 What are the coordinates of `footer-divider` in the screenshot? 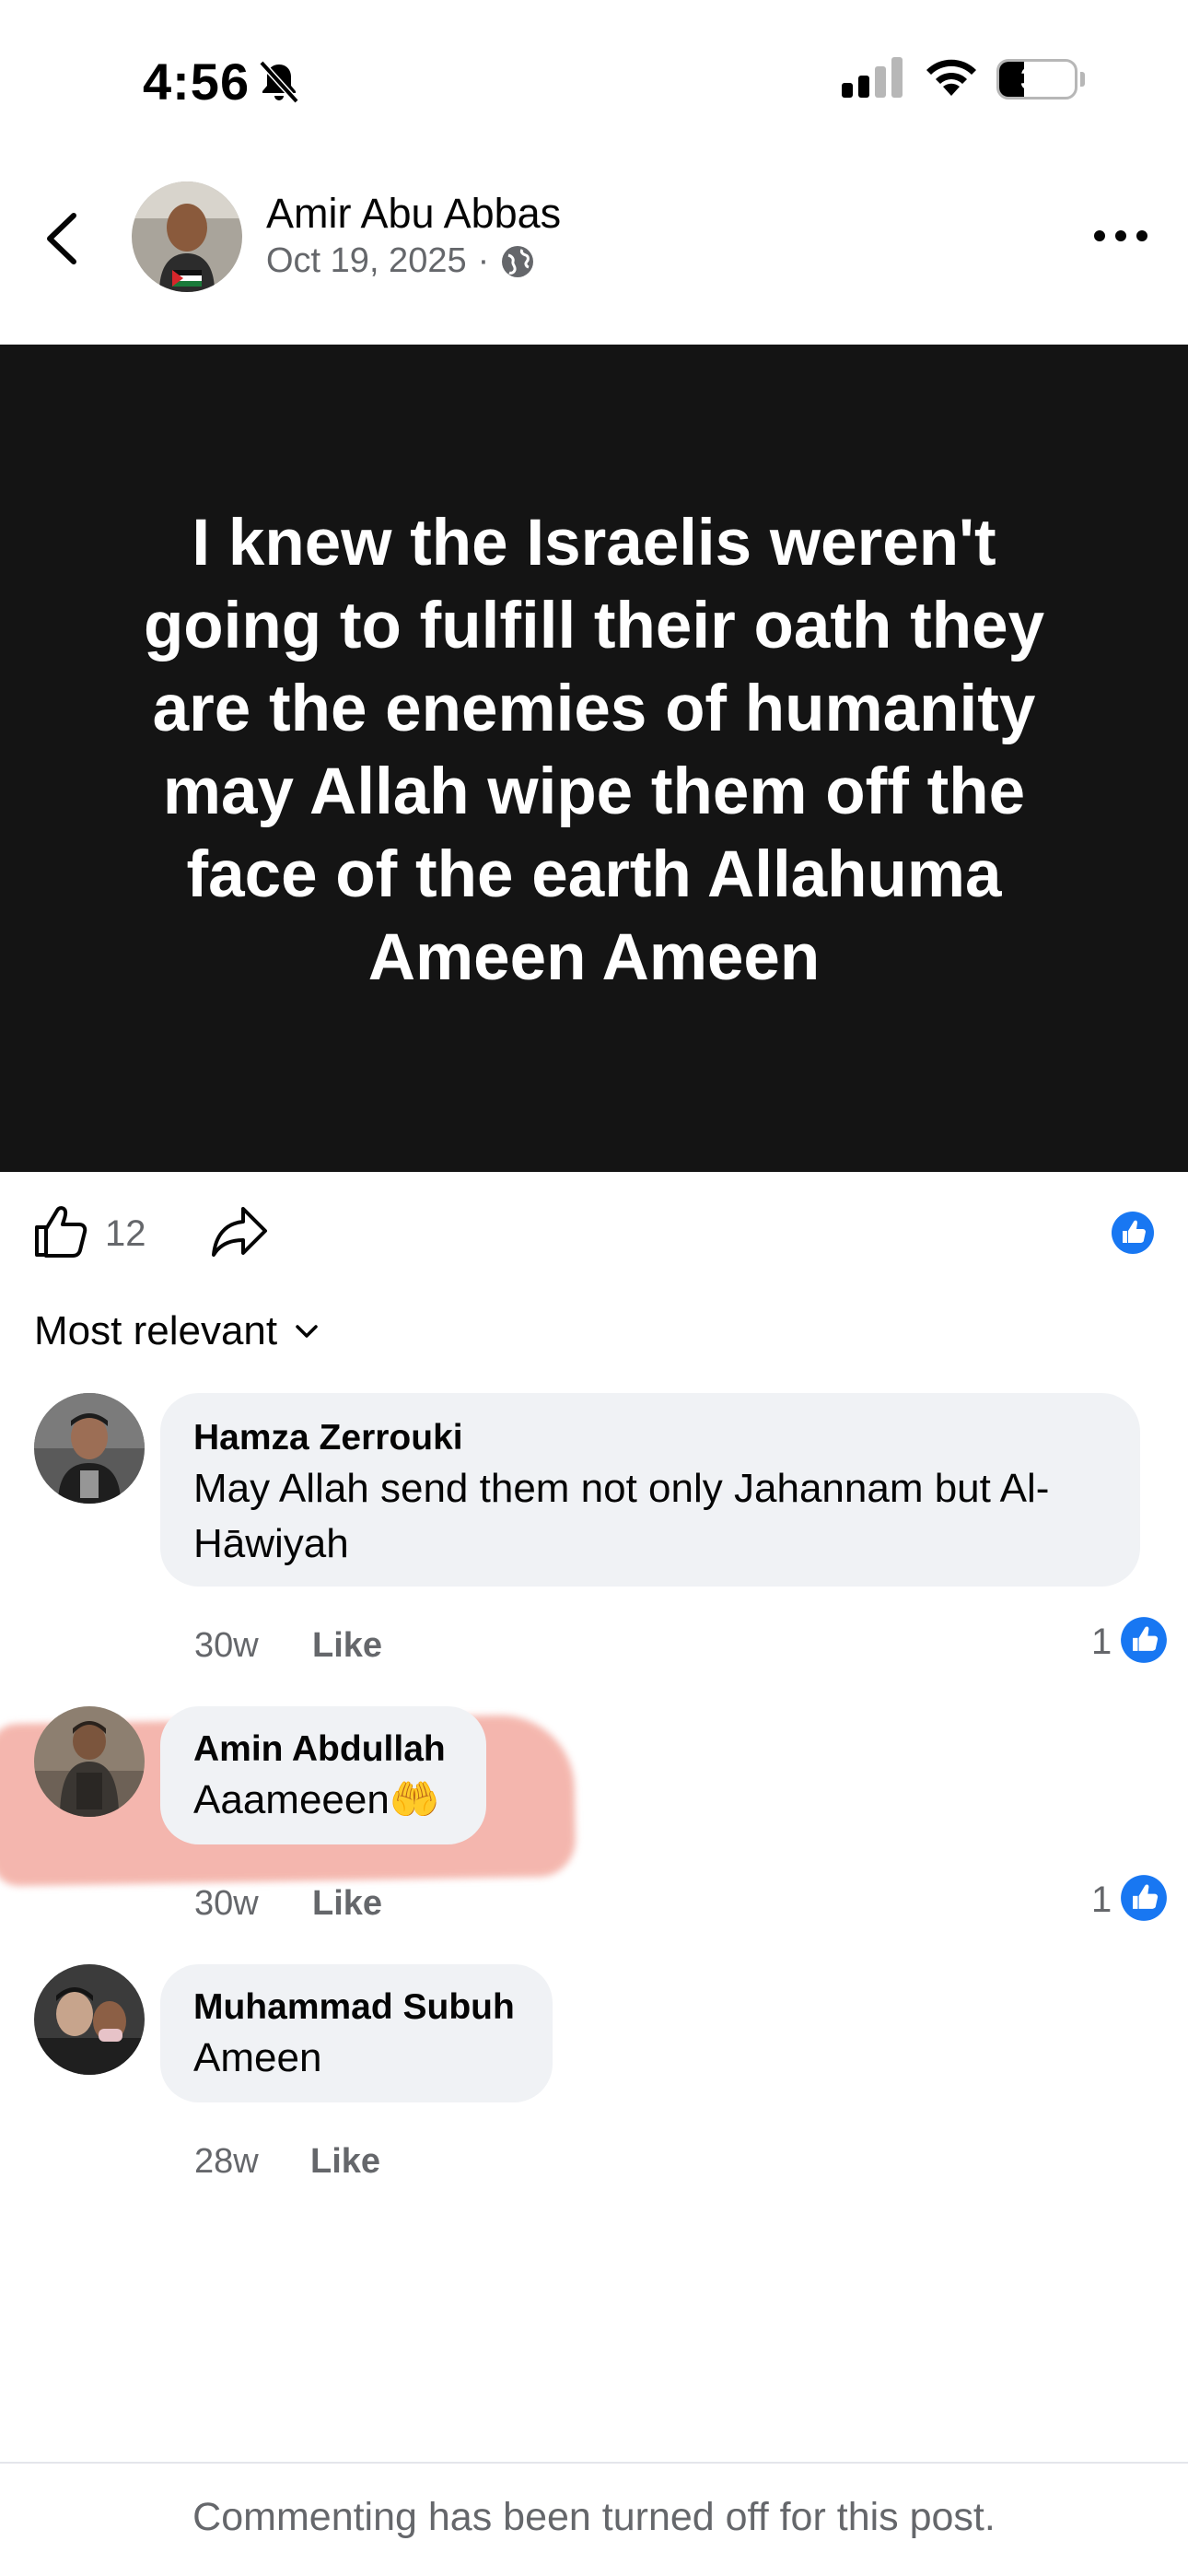 It's located at (594, 2463).